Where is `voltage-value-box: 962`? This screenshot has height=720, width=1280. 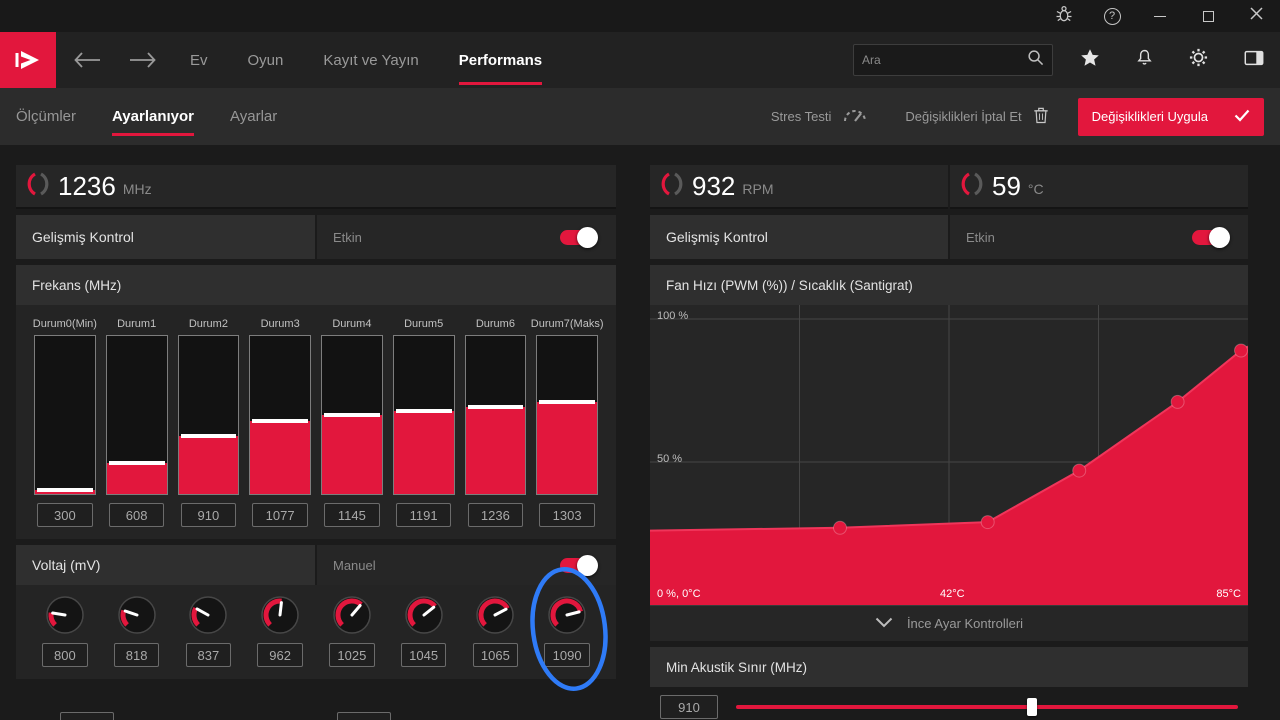
voltage-value-box: 962 is located at coordinates (280, 655).